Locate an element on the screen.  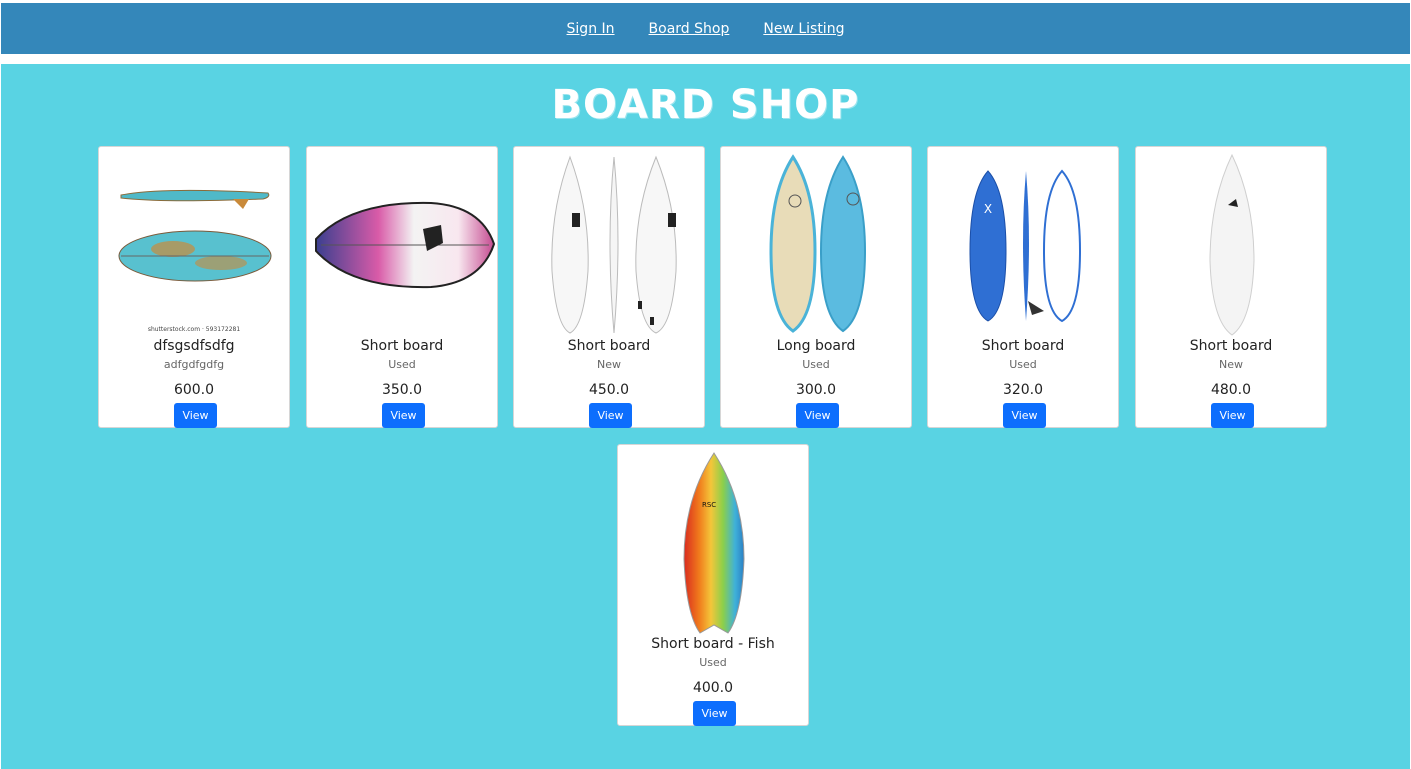
nav-sign-in-link: Sign In is located at coordinates (591, 29).